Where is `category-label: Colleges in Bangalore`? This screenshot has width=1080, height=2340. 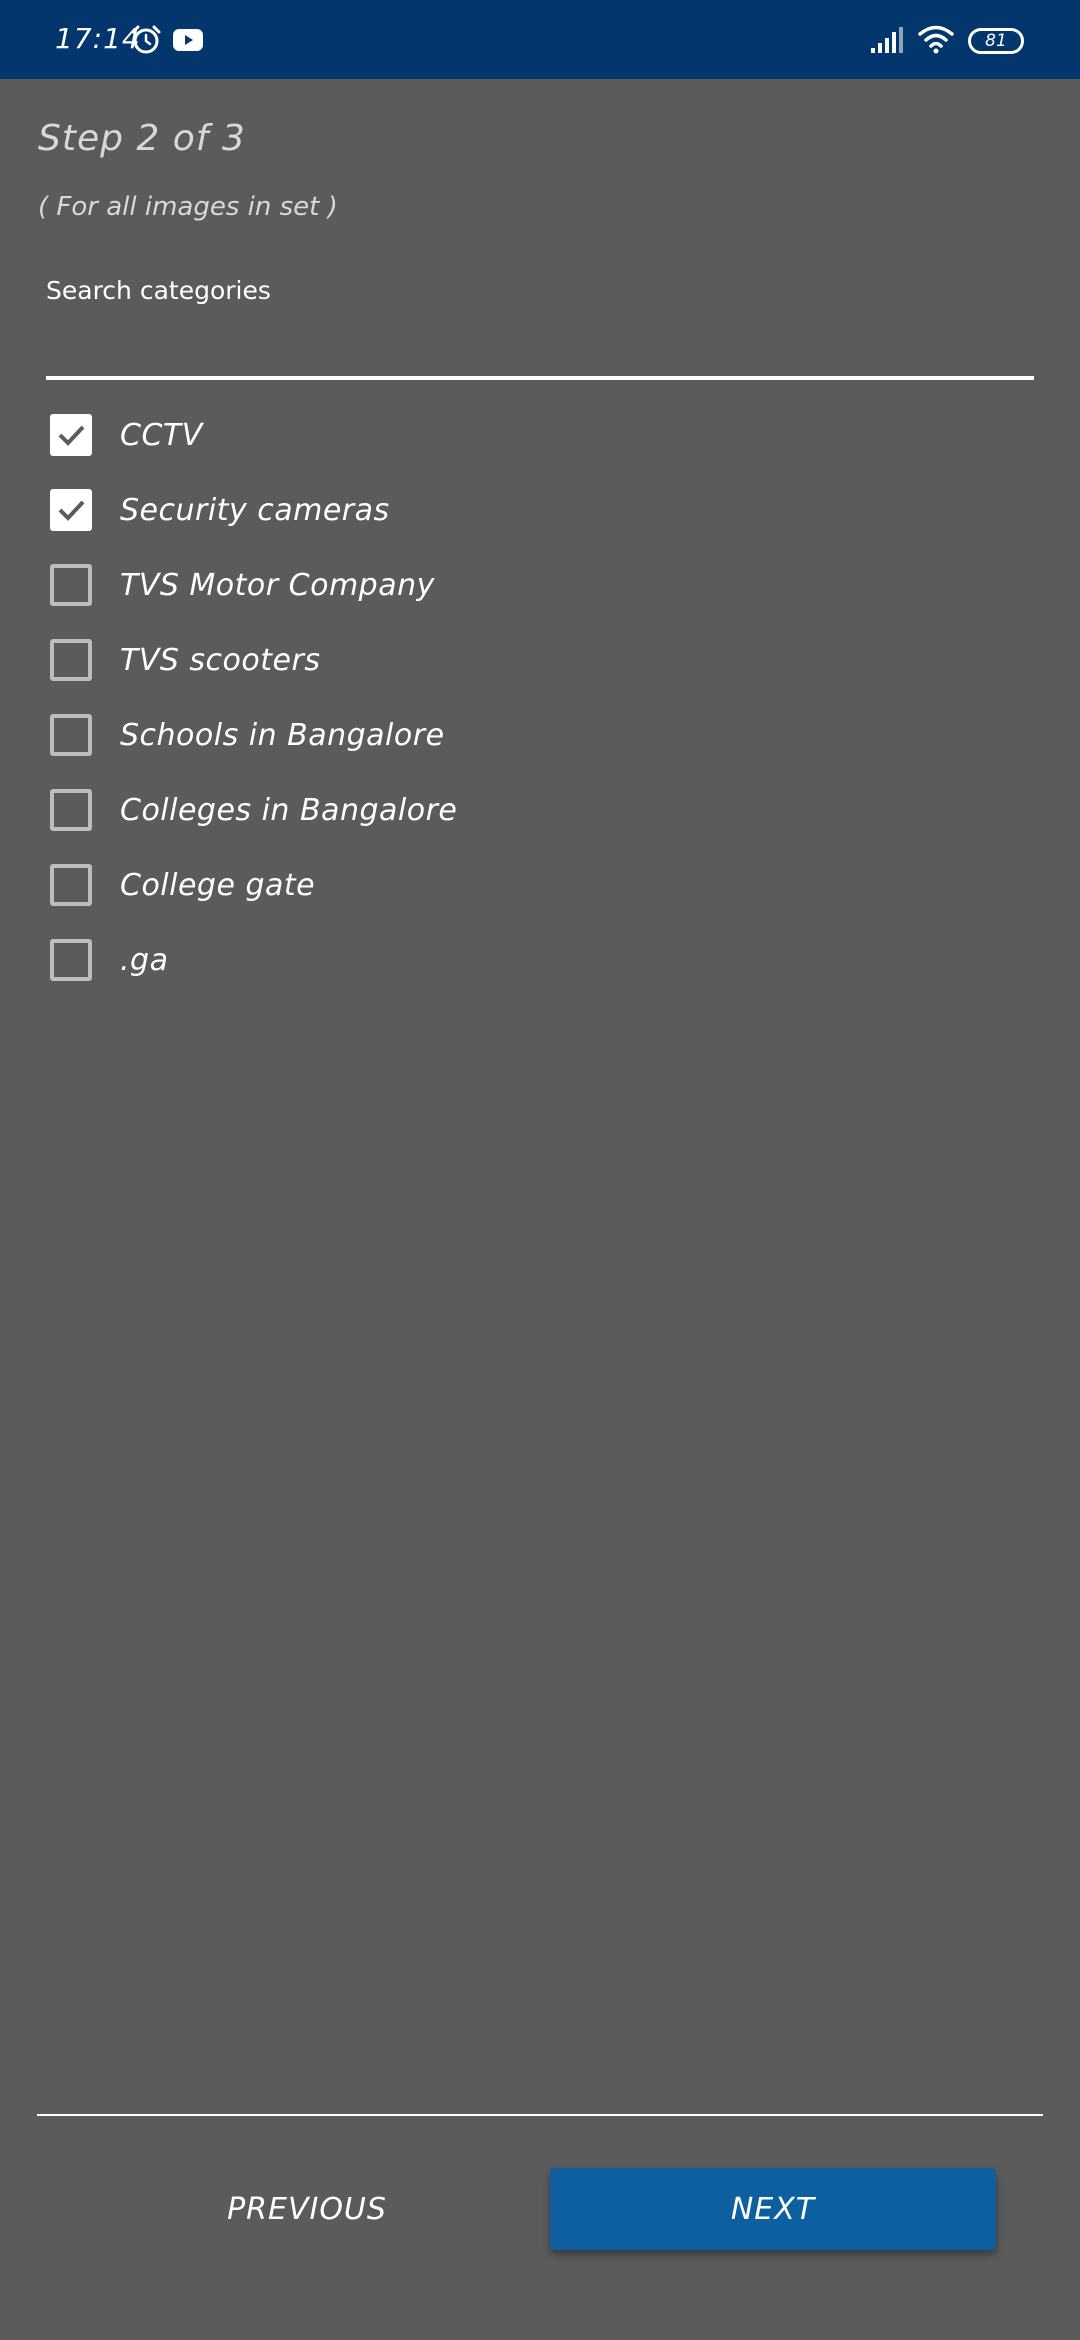
category-label: Colleges in Bangalore is located at coordinates (289, 810).